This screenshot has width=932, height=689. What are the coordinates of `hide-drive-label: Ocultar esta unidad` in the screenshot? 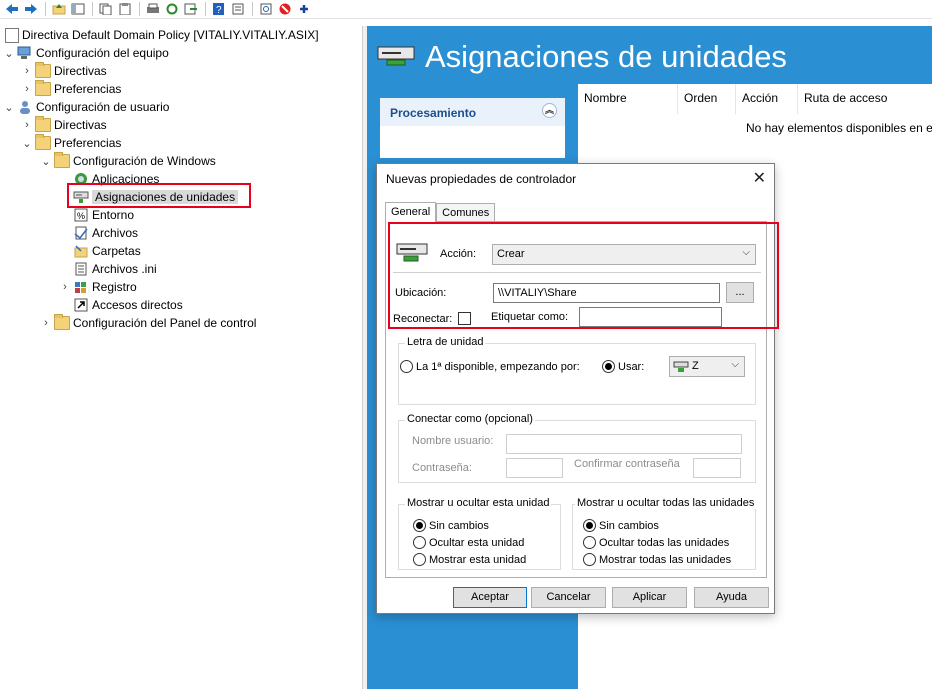 It's located at (477, 542).